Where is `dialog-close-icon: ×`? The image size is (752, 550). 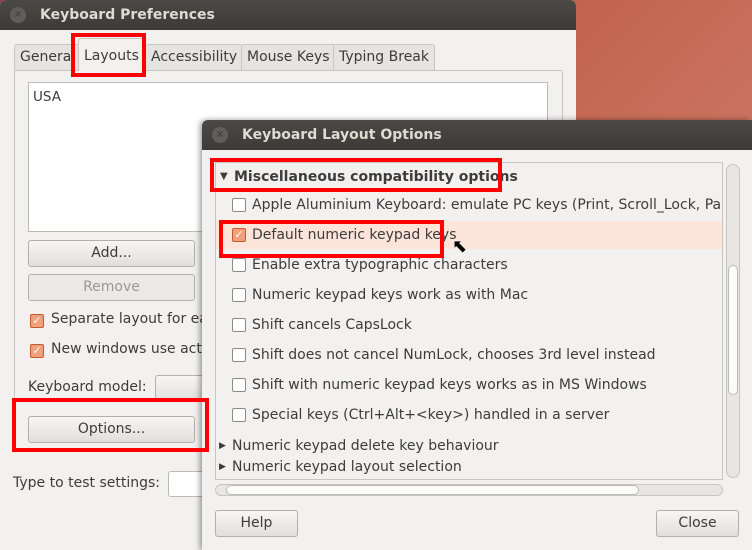 dialog-close-icon: × is located at coordinates (220, 135).